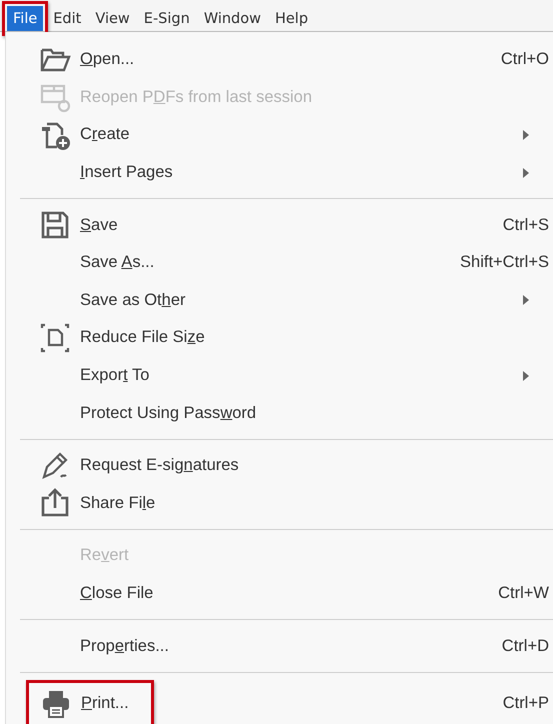  What do you see at coordinates (133, 300) in the screenshot?
I see `item-label: Save as Other` at bounding box center [133, 300].